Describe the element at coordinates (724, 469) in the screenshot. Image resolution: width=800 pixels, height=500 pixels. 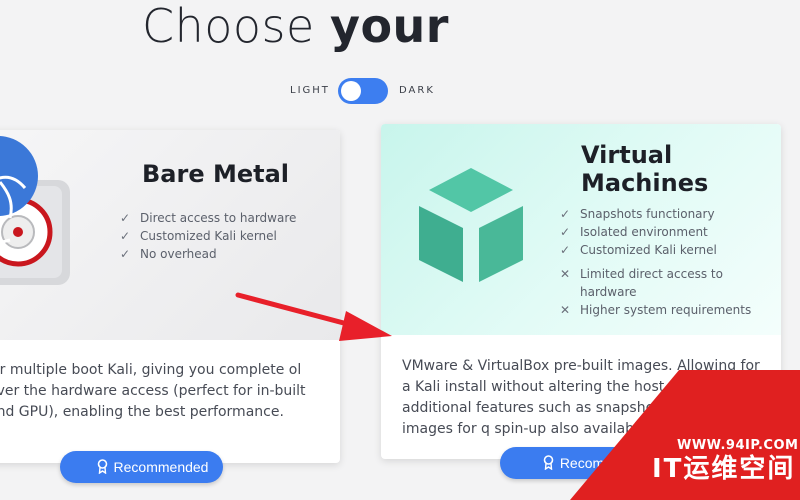
I see `watermark-brand: IT运维空间` at that location.